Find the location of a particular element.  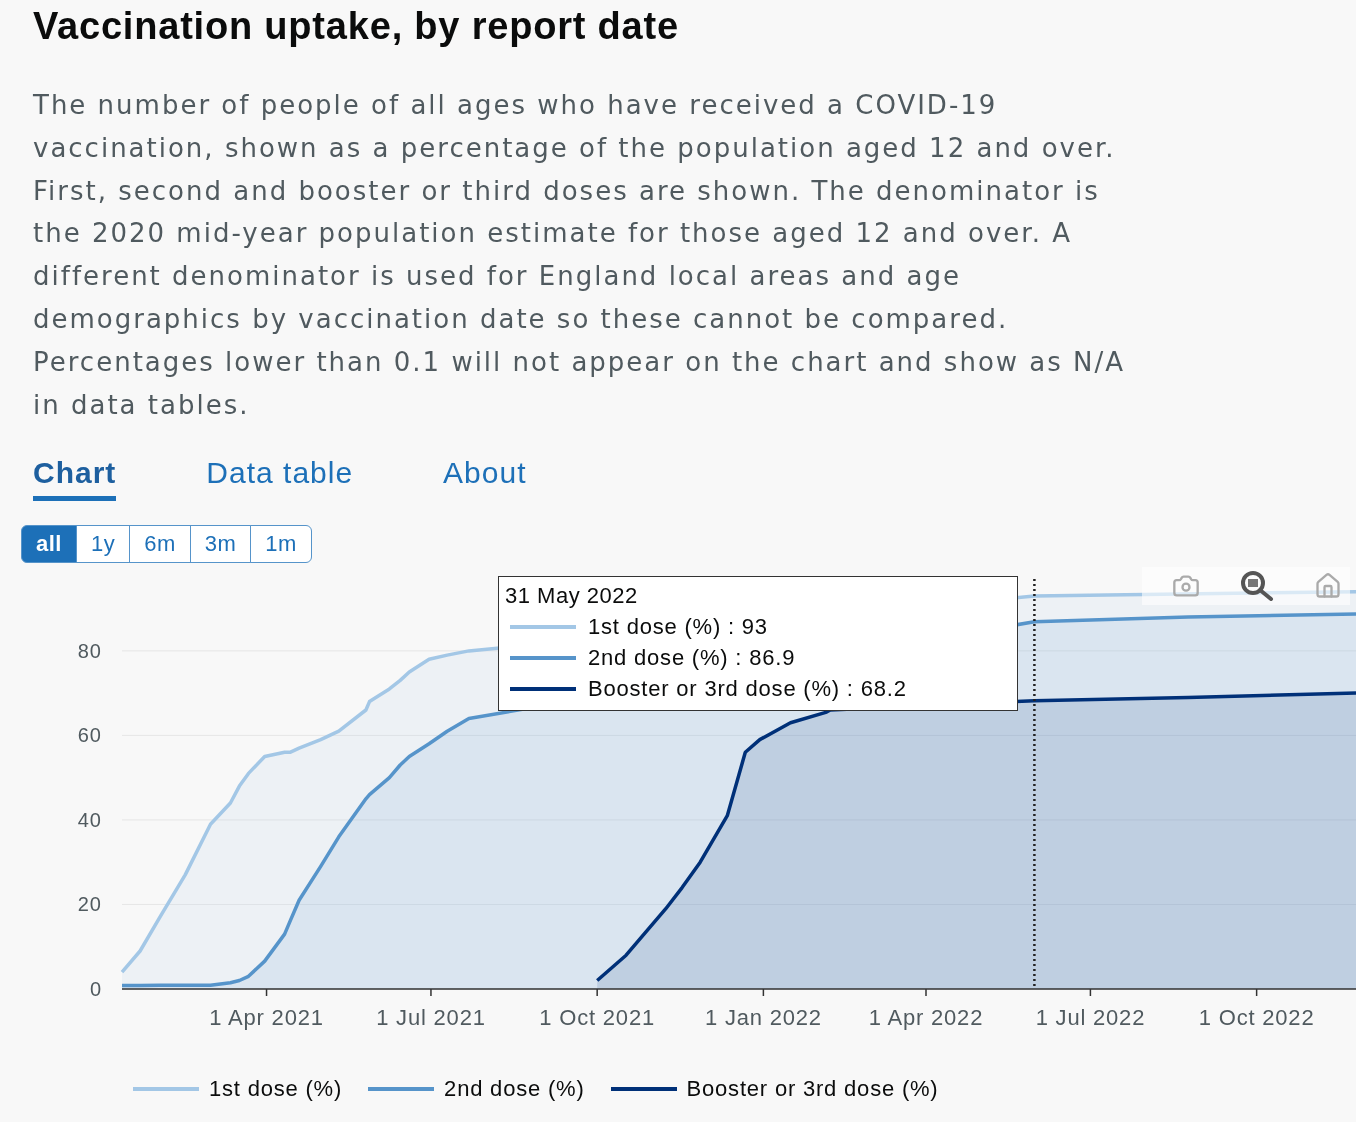

chart-title: Vaccination uptake, by report date is located at coordinates (356, 26).